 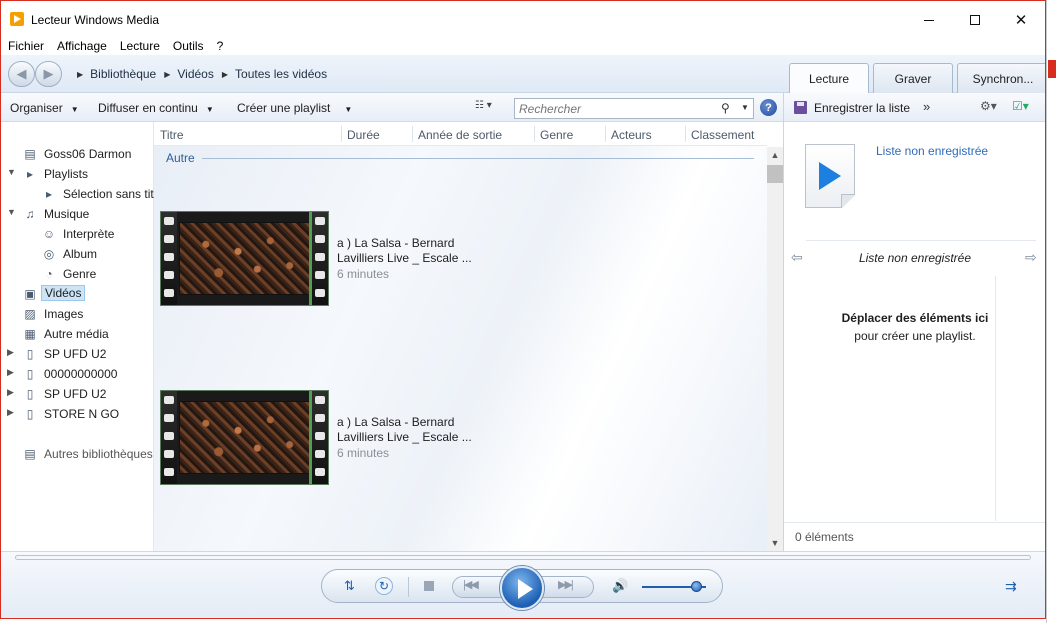 I want to click on menu-outils: Outils, so click(x=188, y=46).